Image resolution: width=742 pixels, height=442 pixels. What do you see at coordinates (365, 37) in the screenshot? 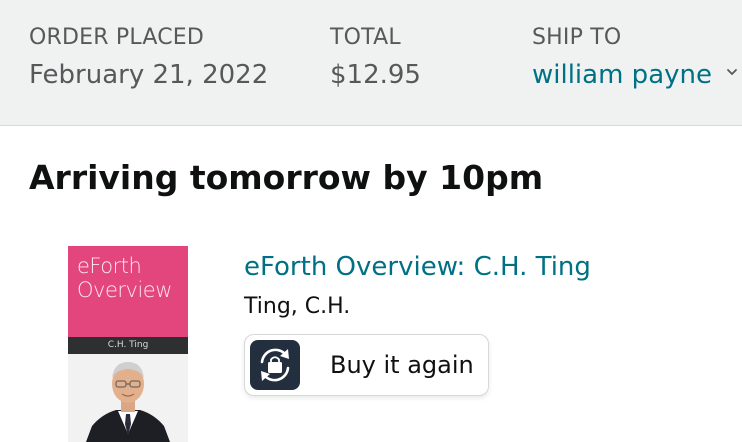
I see `order-total-label: TOTAL` at bounding box center [365, 37].